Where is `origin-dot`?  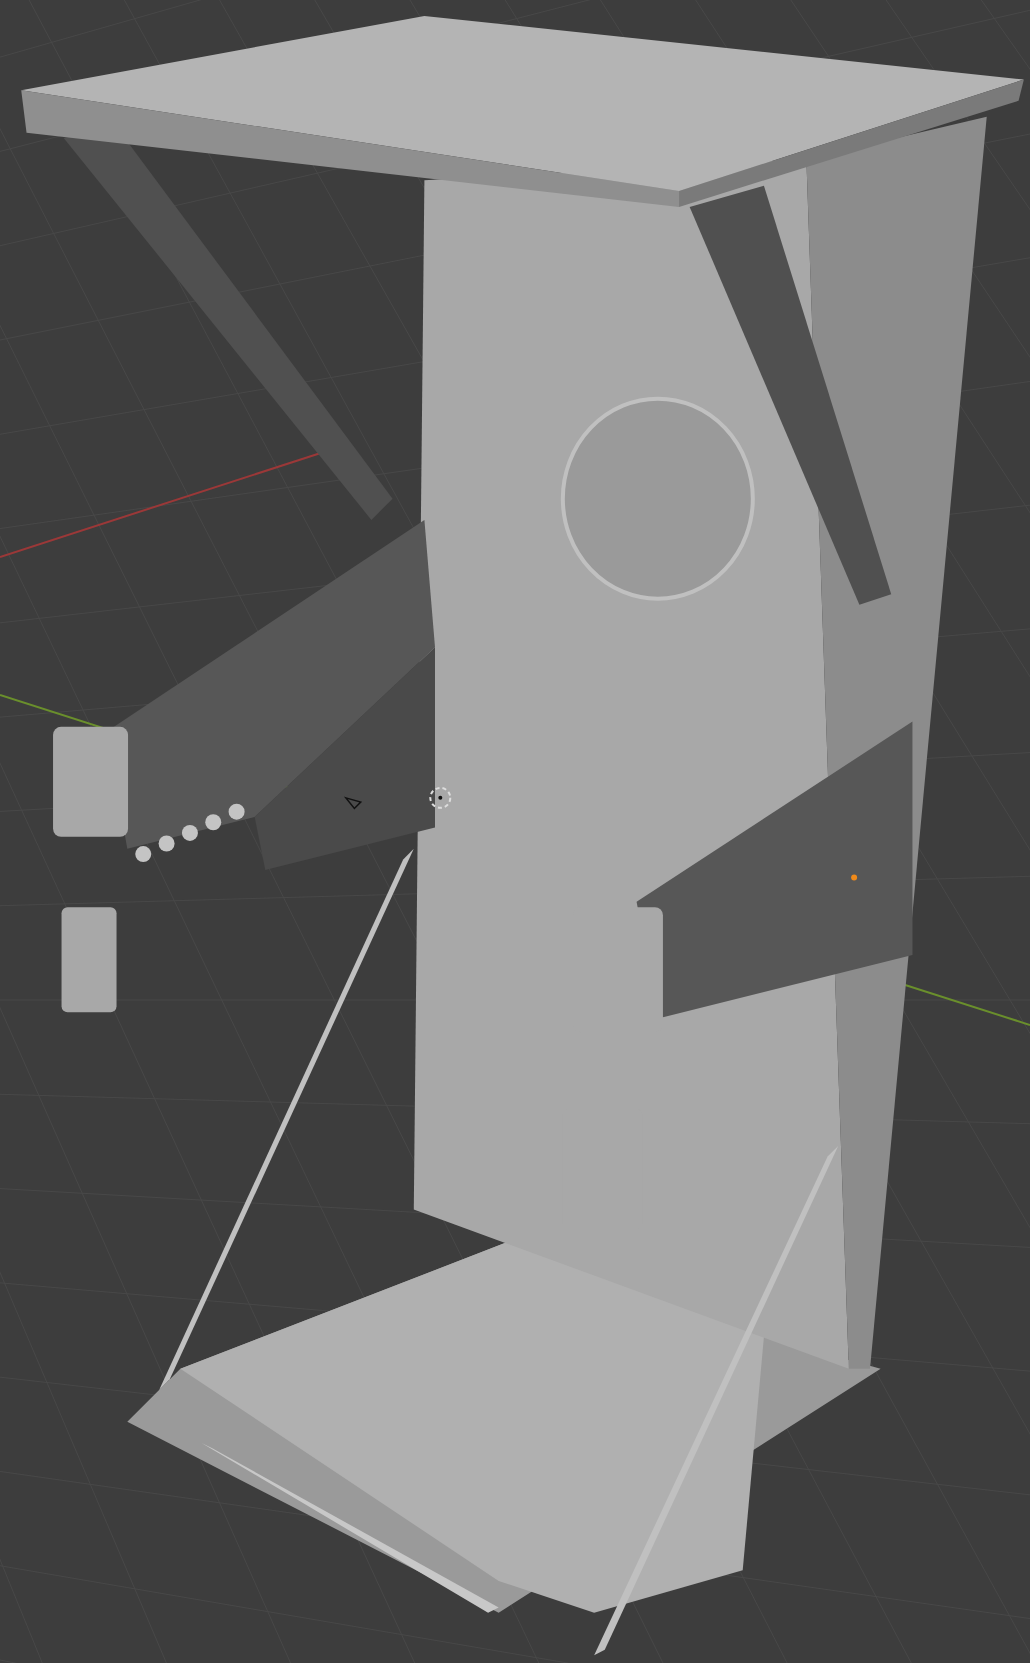
origin-dot is located at coordinates (854, 877).